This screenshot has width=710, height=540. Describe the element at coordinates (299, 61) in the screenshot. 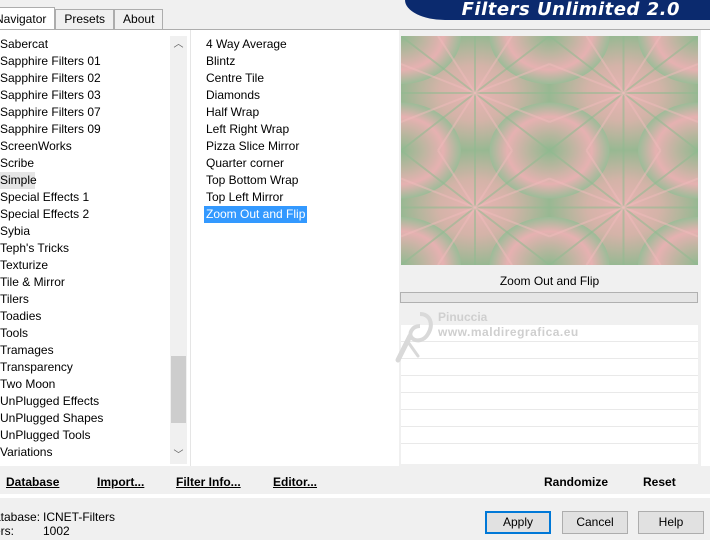

I see `filter-item: Blintz` at that location.